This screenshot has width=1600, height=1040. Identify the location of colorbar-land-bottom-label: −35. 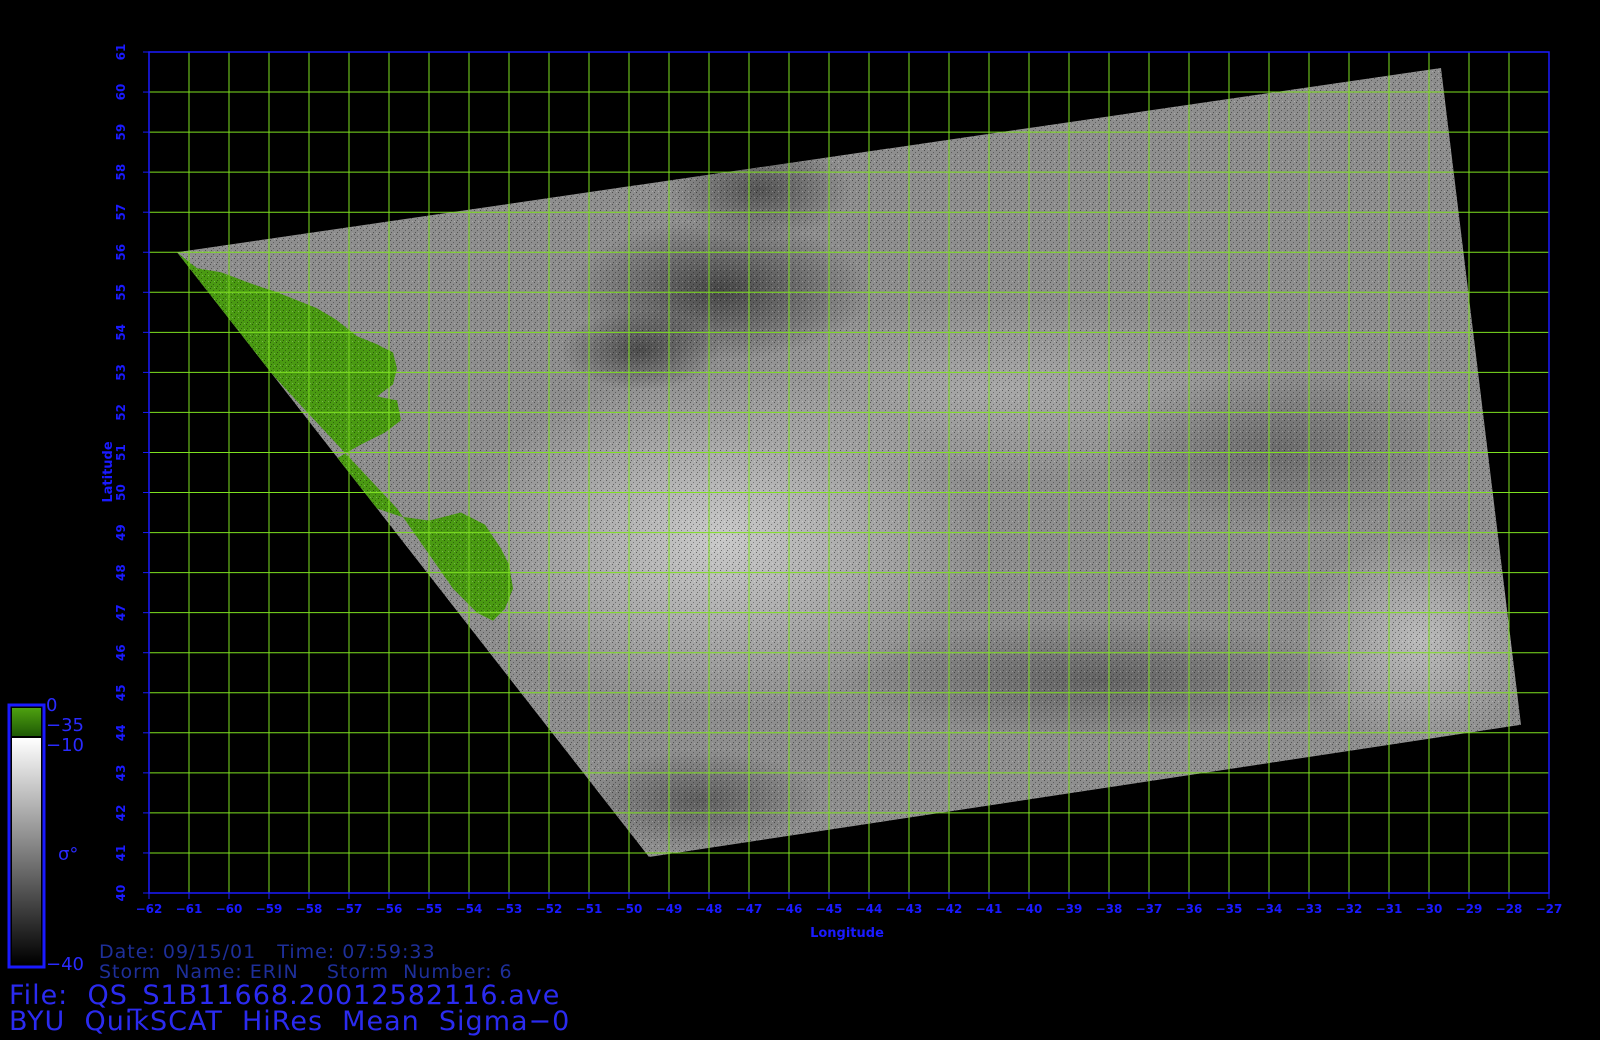
(65, 725).